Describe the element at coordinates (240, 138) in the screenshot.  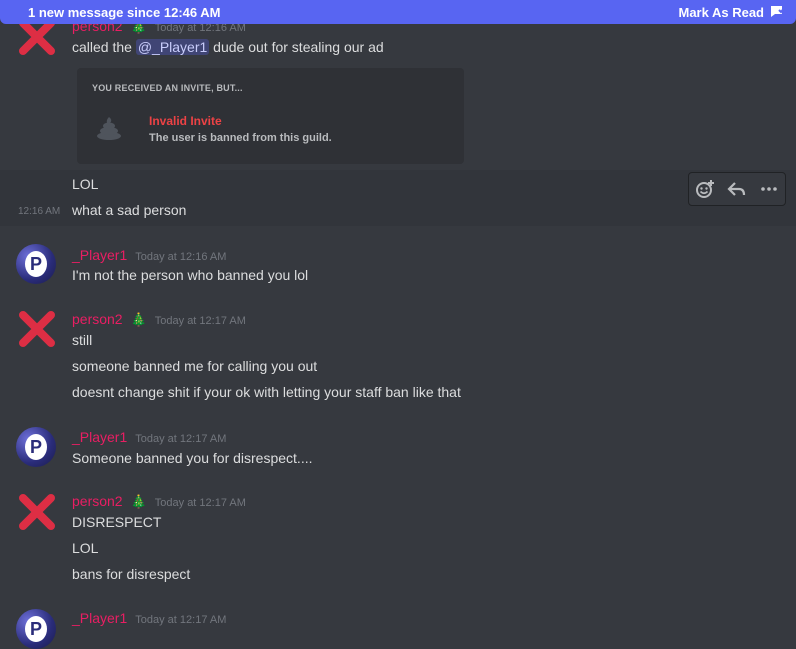
I see `invite-detail: The user is banned from this guild.` at that location.